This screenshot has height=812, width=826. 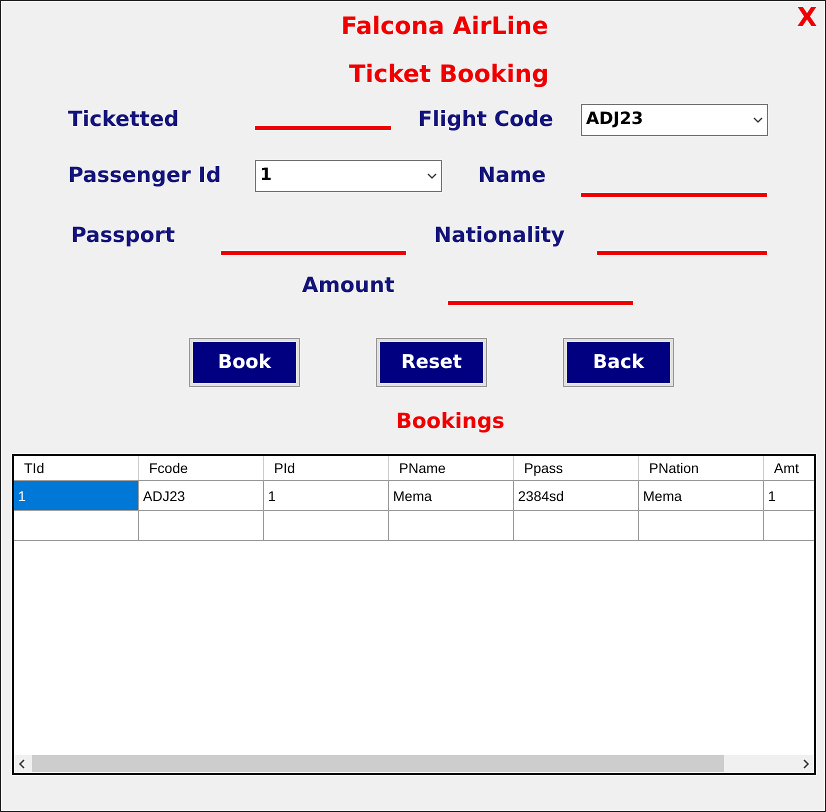 What do you see at coordinates (789, 468) in the screenshot?
I see `column-header: Amt` at bounding box center [789, 468].